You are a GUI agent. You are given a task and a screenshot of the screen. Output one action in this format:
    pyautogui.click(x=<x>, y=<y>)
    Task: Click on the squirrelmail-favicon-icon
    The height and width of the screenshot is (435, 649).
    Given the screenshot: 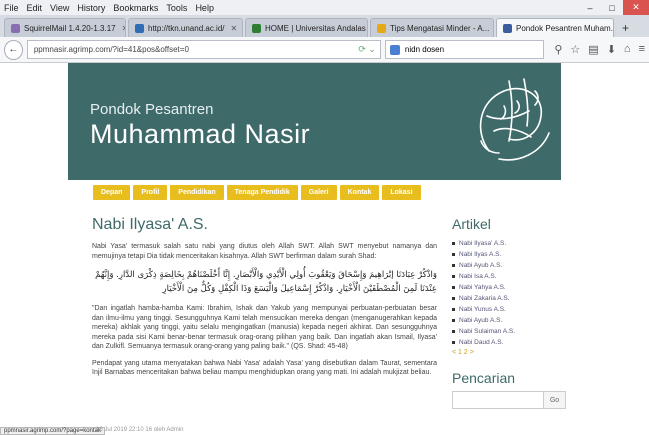 What is the action you would take?
    pyautogui.click(x=15, y=28)
    